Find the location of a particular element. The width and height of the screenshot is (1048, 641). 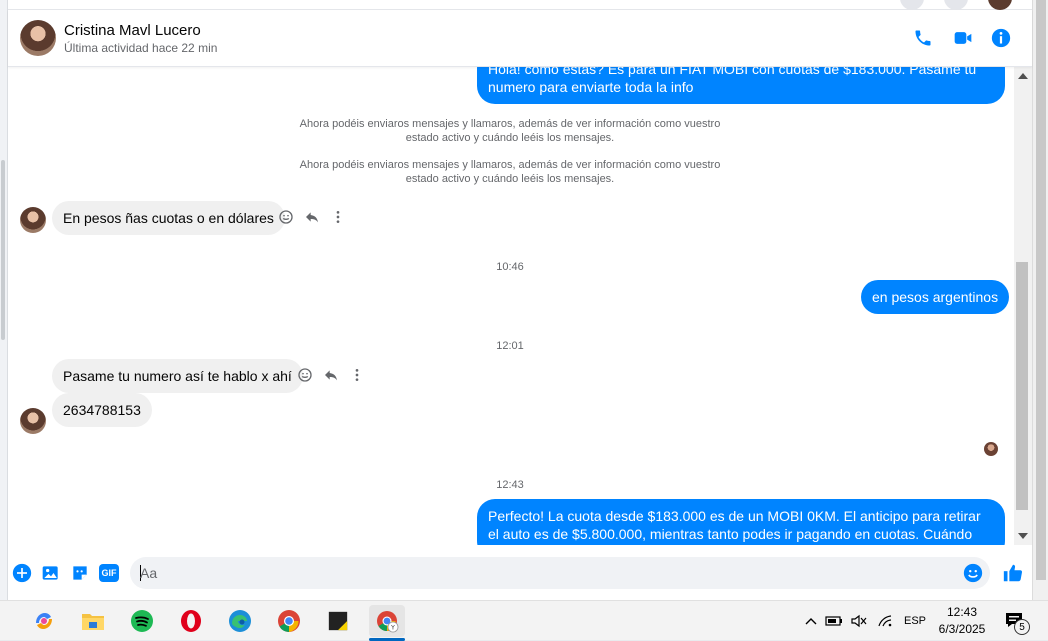

muted-speaker-icon is located at coordinates (859, 621).